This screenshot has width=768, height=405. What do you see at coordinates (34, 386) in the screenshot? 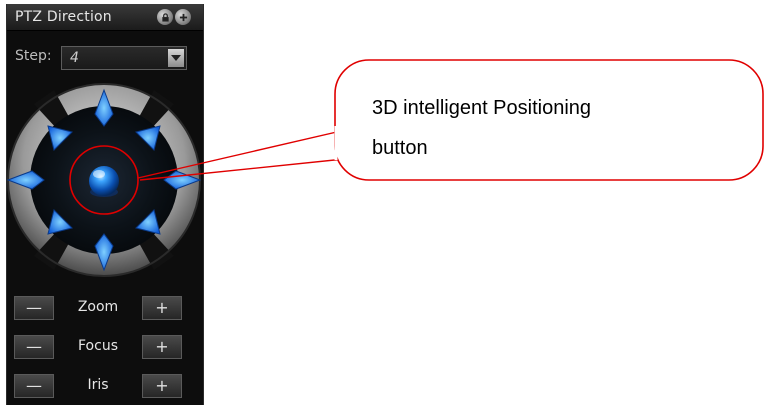
I see `iris-minus-button: —` at bounding box center [34, 386].